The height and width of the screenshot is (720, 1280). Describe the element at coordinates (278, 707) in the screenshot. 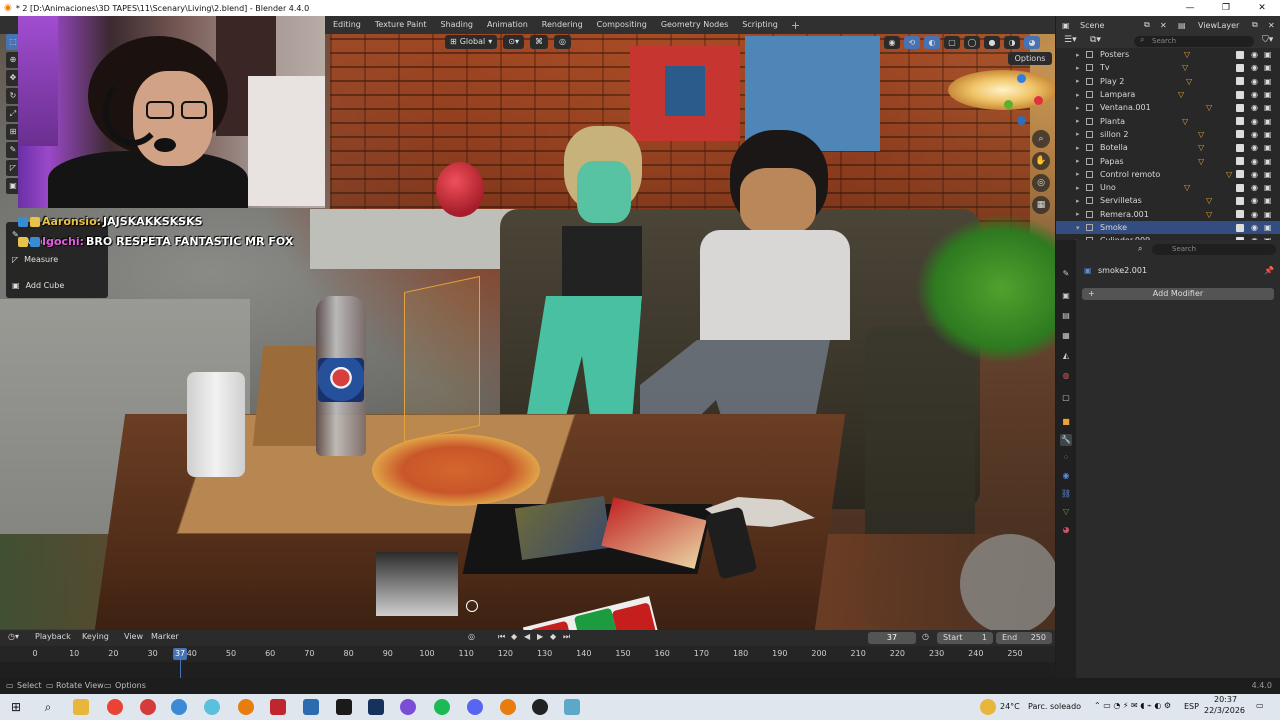

I see `video-app-icon` at that location.